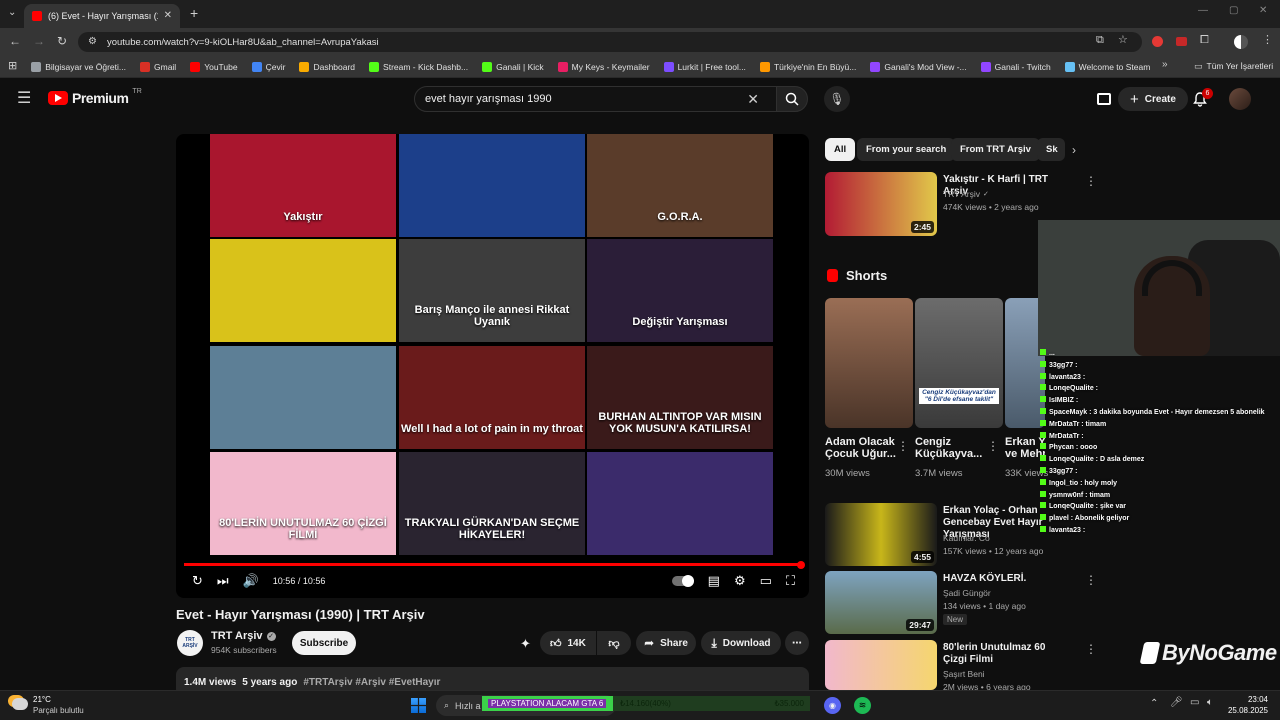 The width and height of the screenshot is (1280, 720). Describe the element at coordinates (881, 204) in the screenshot. I see `video-thumbnail: 2:45` at that location.